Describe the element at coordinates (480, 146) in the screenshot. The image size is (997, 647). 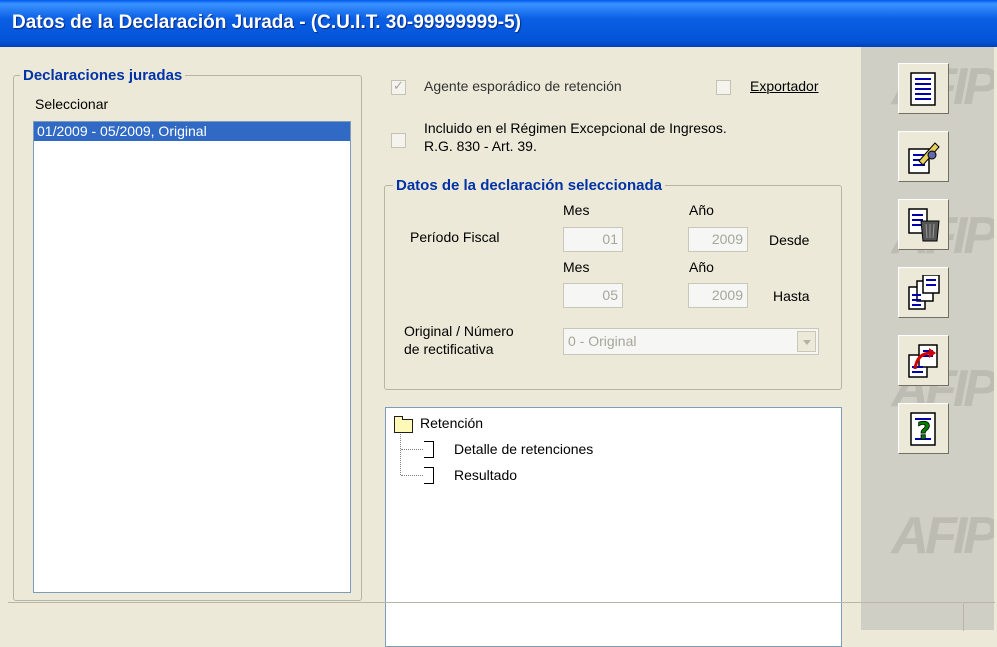
I see `incluido-label-line2: R.G. 830 - Art. 39.` at that location.